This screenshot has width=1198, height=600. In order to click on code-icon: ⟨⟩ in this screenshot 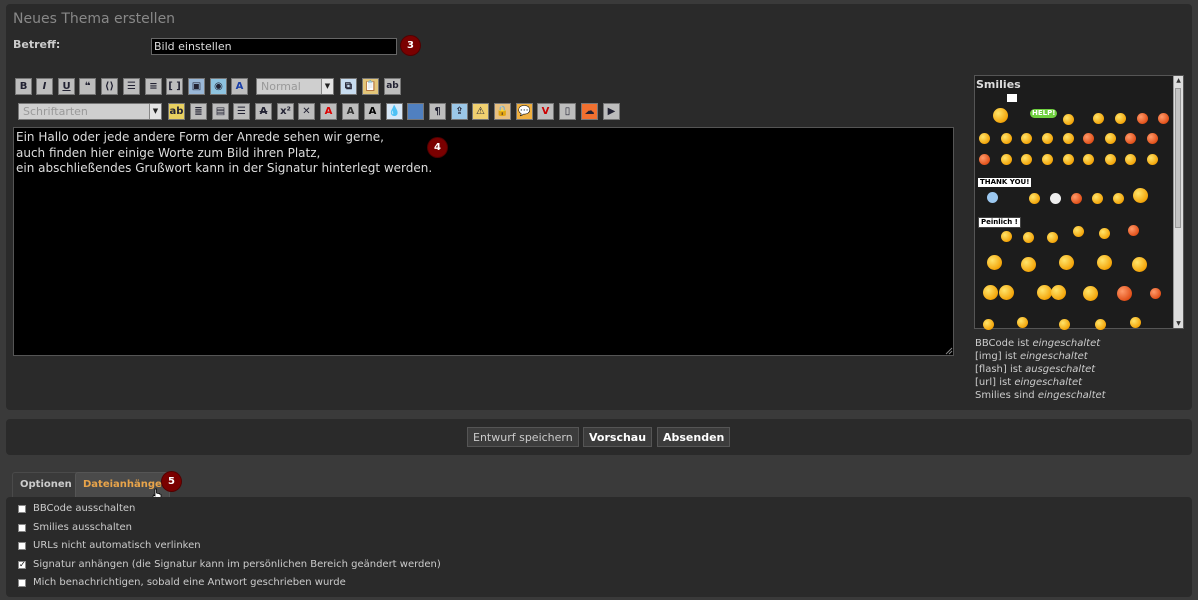, I will do `click(109, 86)`.